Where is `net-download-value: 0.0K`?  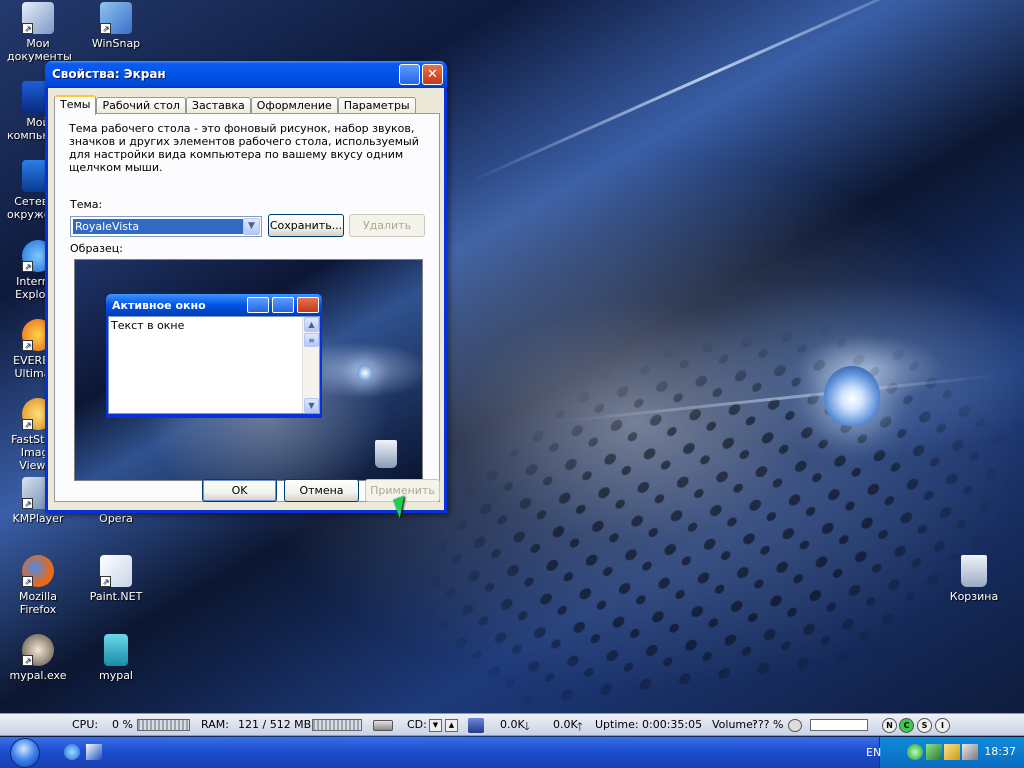 net-download-value: 0.0K is located at coordinates (512, 724).